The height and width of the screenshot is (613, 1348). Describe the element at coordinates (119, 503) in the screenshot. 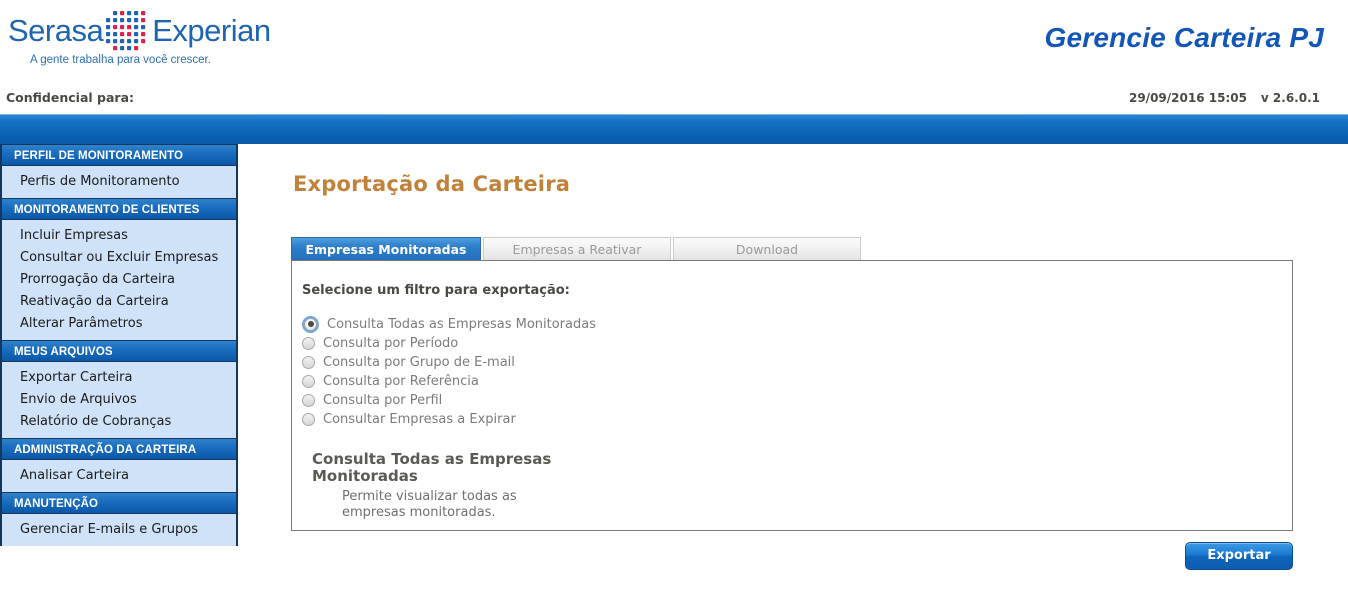

I see `sidebar-group-title: MANUTENÇÃO` at that location.